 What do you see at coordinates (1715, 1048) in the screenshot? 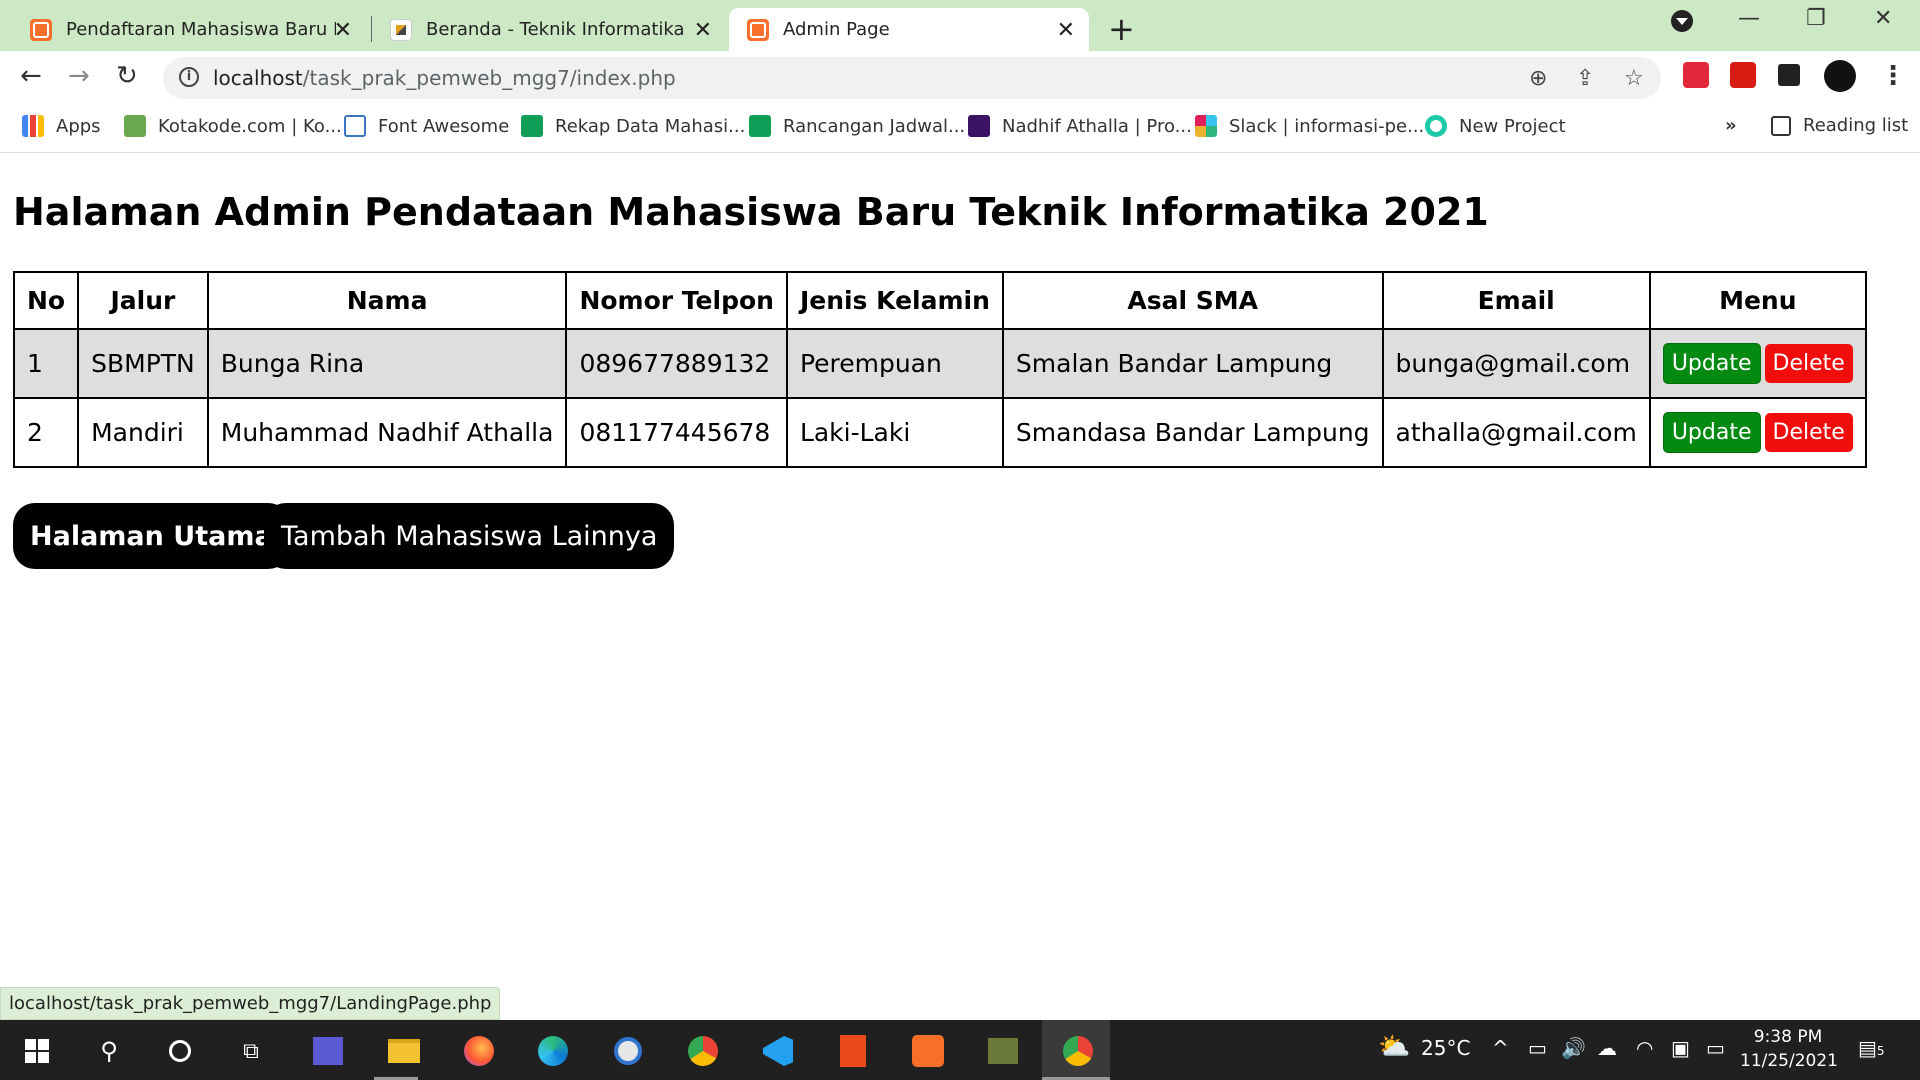
I see `battery-icon: ▭` at bounding box center [1715, 1048].